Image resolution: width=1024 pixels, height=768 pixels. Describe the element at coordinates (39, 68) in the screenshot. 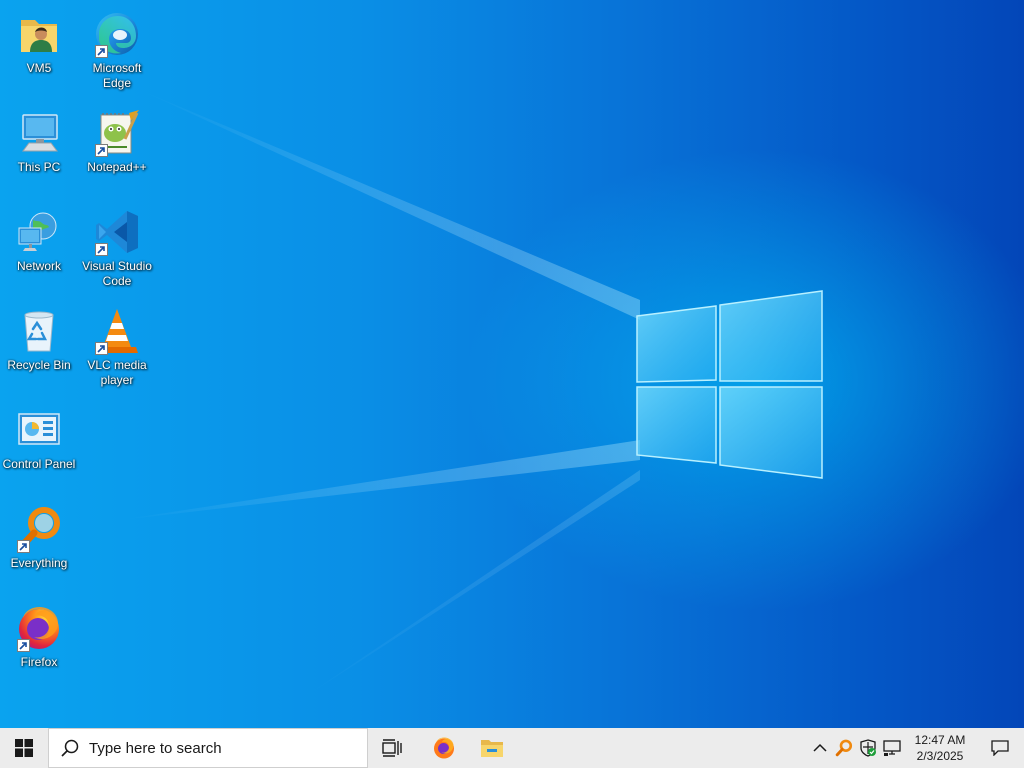

I see `desktop-icon-label: VM5` at that location.